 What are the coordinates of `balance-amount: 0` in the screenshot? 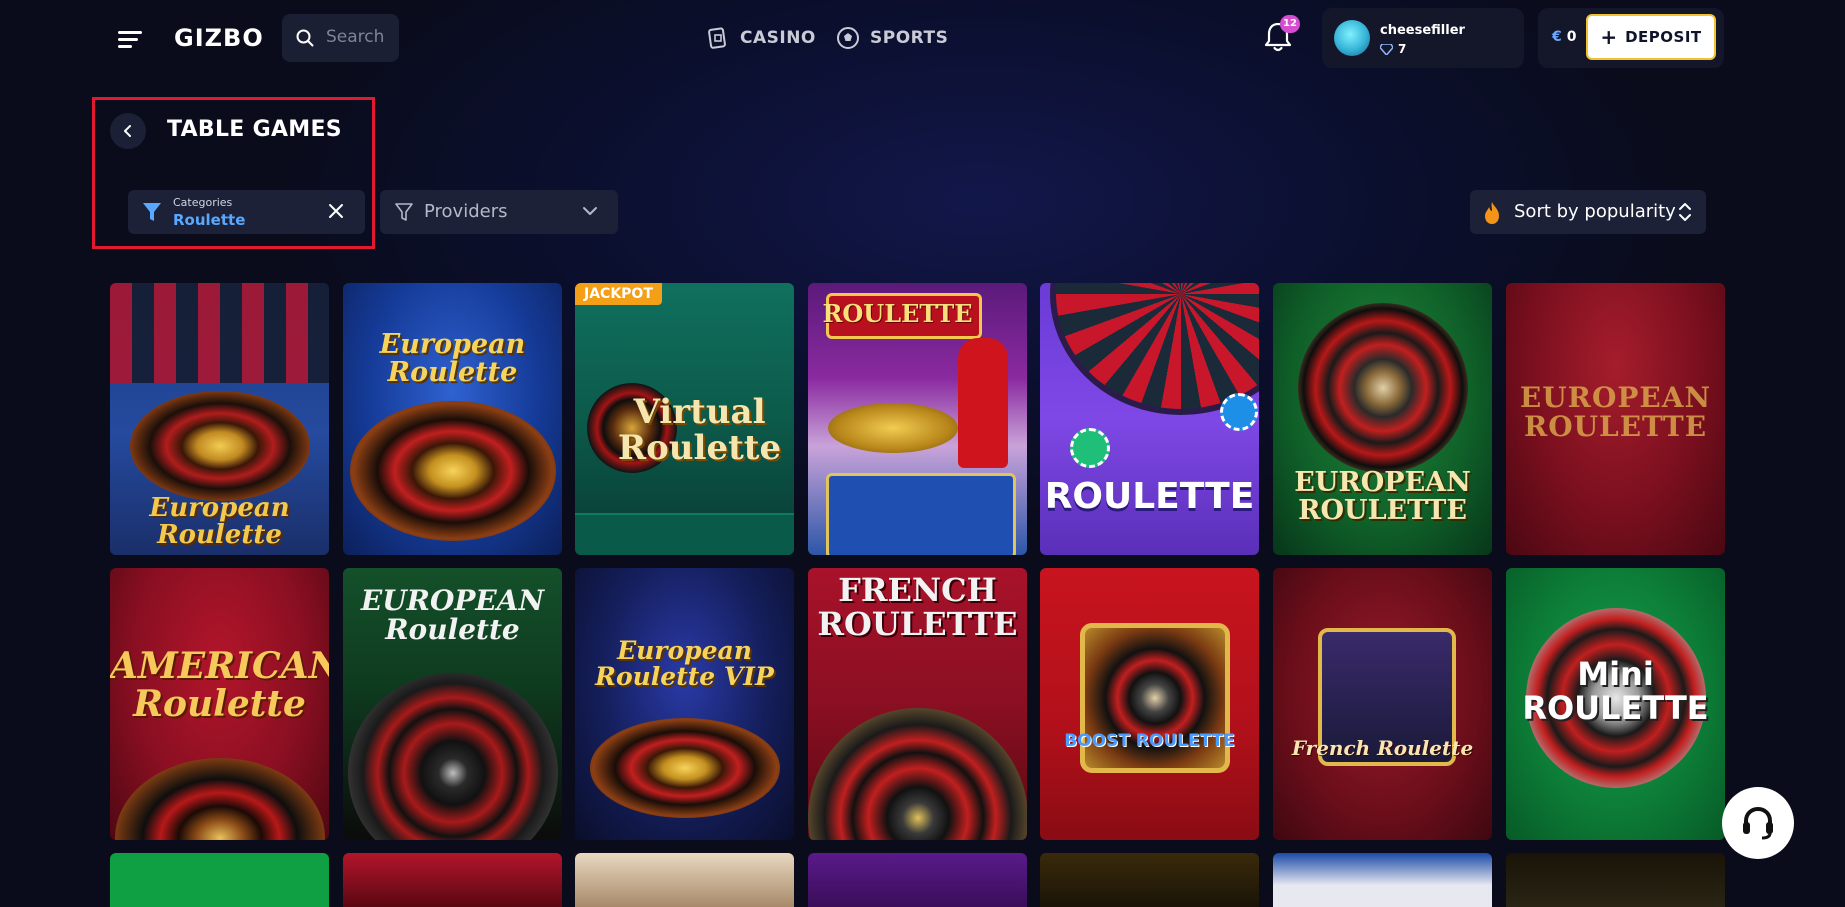 It's located at (1571, 37).